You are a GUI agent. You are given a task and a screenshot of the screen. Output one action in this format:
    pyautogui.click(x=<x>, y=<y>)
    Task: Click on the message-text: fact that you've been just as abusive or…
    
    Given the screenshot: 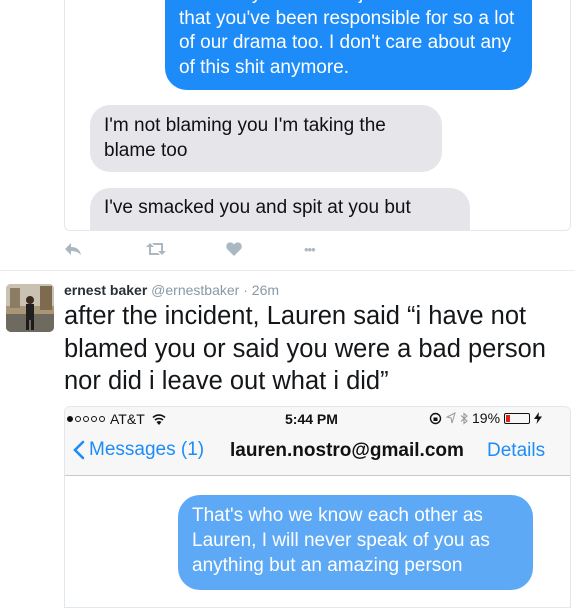 What is the action you would take?
    pyautogui.click(x=347, y=39)
    